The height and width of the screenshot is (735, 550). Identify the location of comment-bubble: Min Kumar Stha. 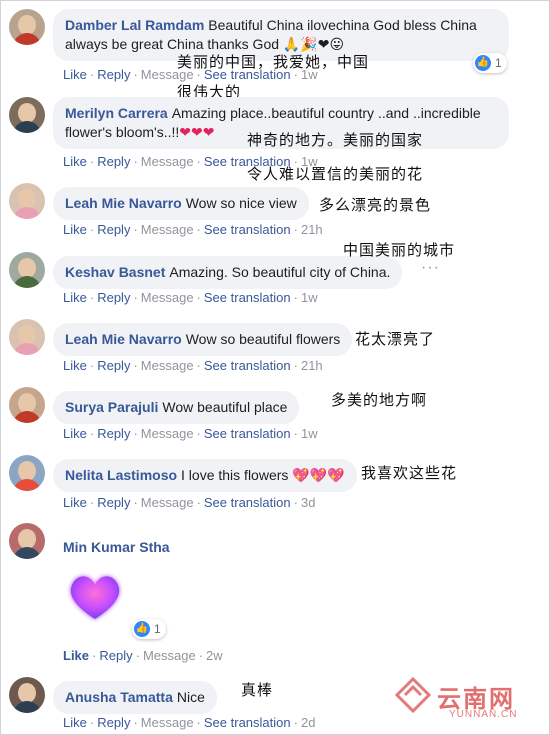
(119, 547).